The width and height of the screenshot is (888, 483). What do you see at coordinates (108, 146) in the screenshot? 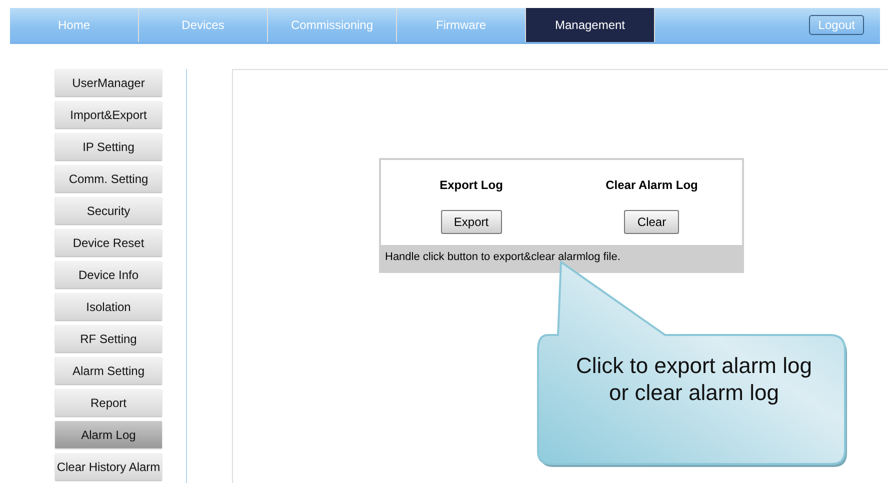
I see `sidebar-item: IP Setting` at bounding box center [108, 146].